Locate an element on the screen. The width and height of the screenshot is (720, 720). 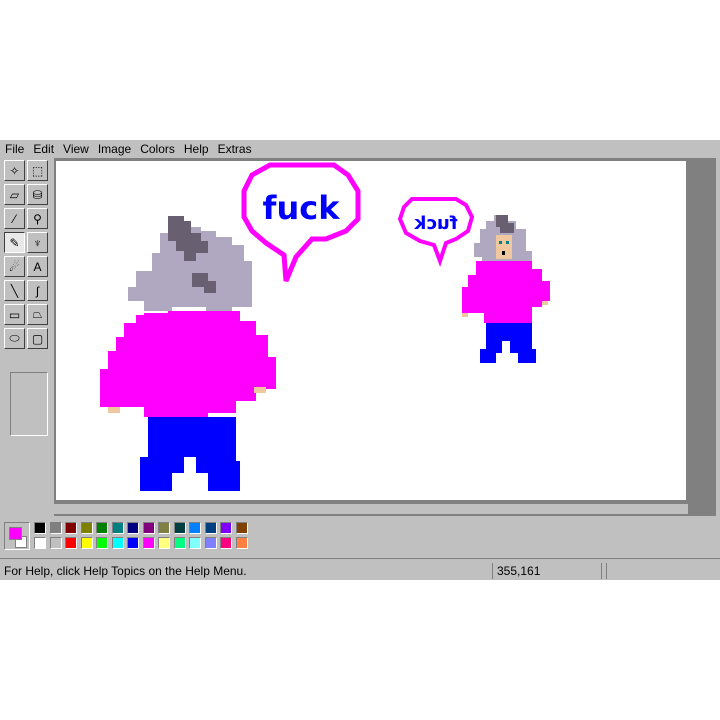
current-colors-indicator is located at coordinates (17, 536).